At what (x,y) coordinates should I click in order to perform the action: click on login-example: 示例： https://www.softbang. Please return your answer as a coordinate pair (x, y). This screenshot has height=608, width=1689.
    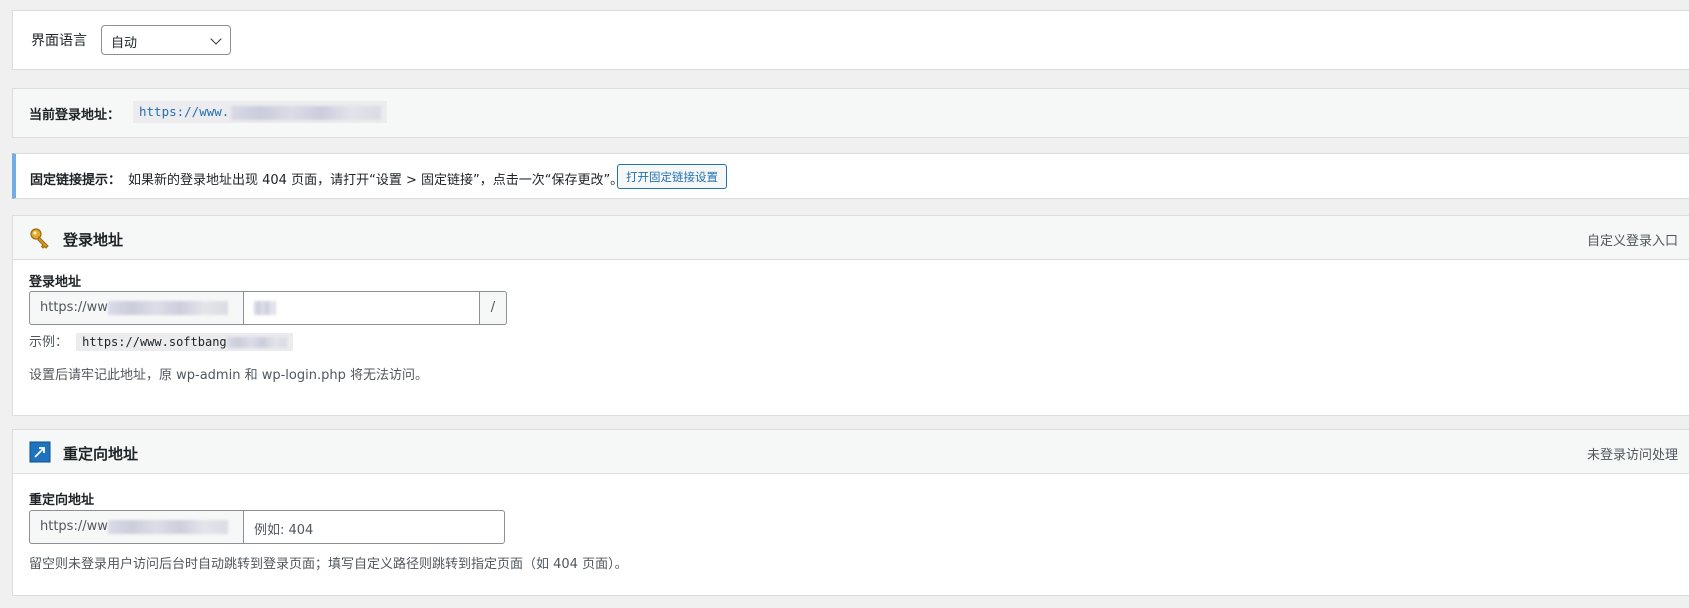
    Looking at the image, I should click on (161, 341).